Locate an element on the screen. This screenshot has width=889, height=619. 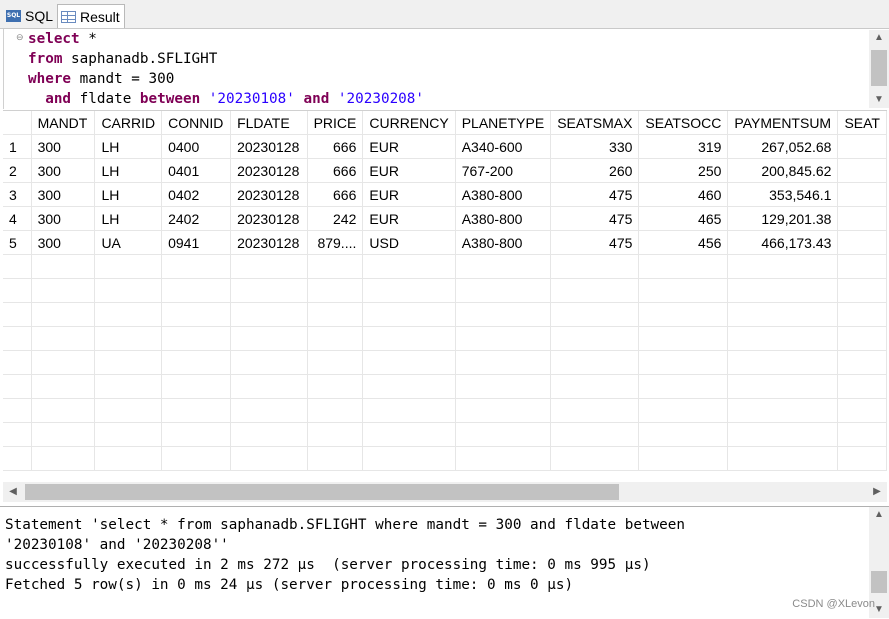
table-cell: 242 is located at coordinates (335, 218).